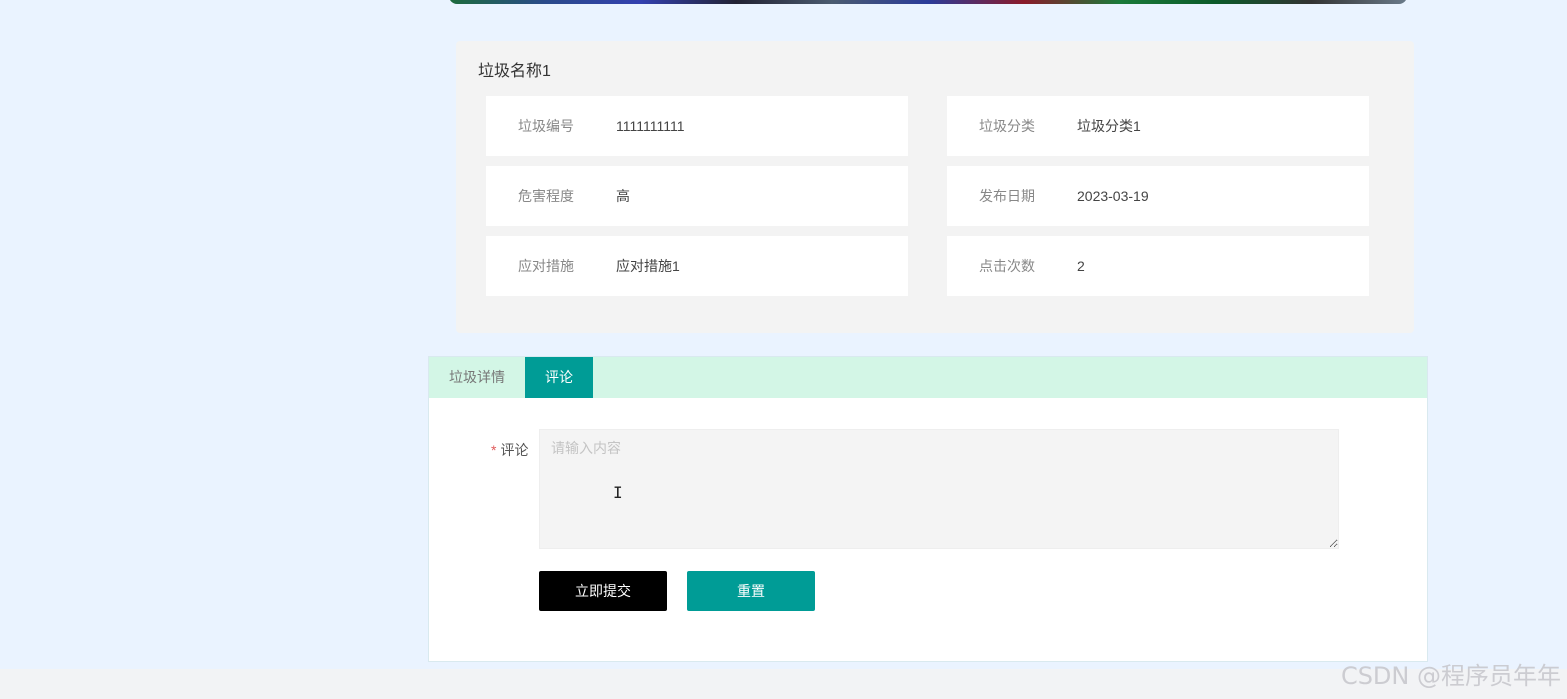 The width and height of the screenshot is (1567, 699). I want to click on info-label: 应对措施, so click(546, 266).